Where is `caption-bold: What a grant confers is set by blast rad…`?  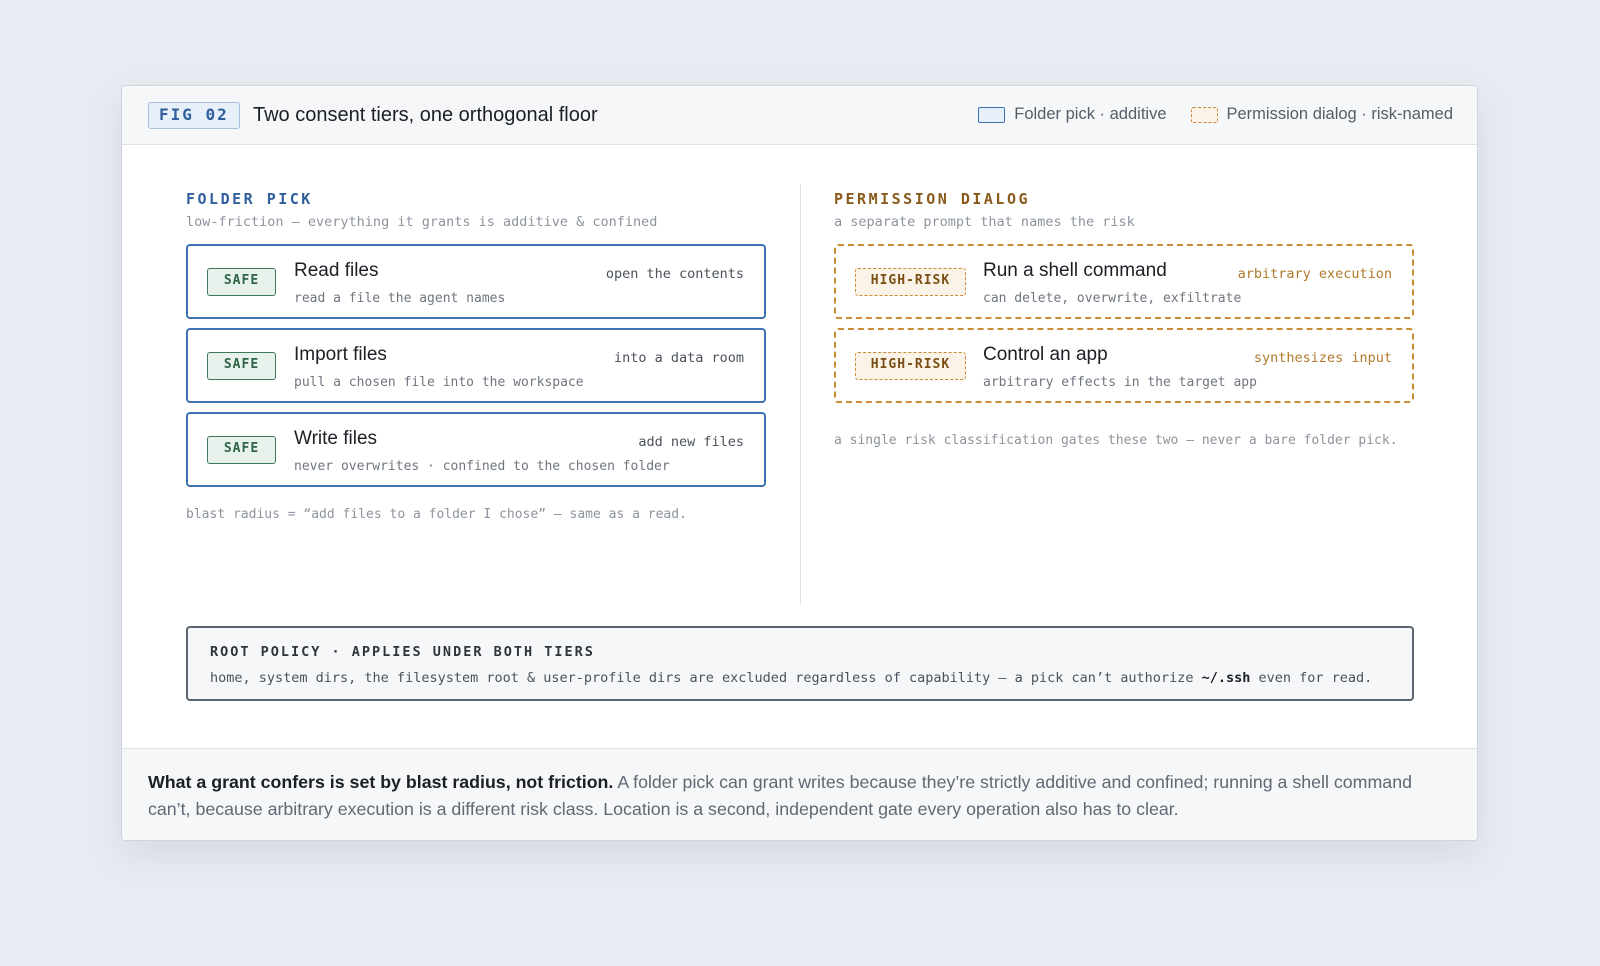
caption-bold: What a grant confers is set by blast rad… is located at coordinates (381, 782).